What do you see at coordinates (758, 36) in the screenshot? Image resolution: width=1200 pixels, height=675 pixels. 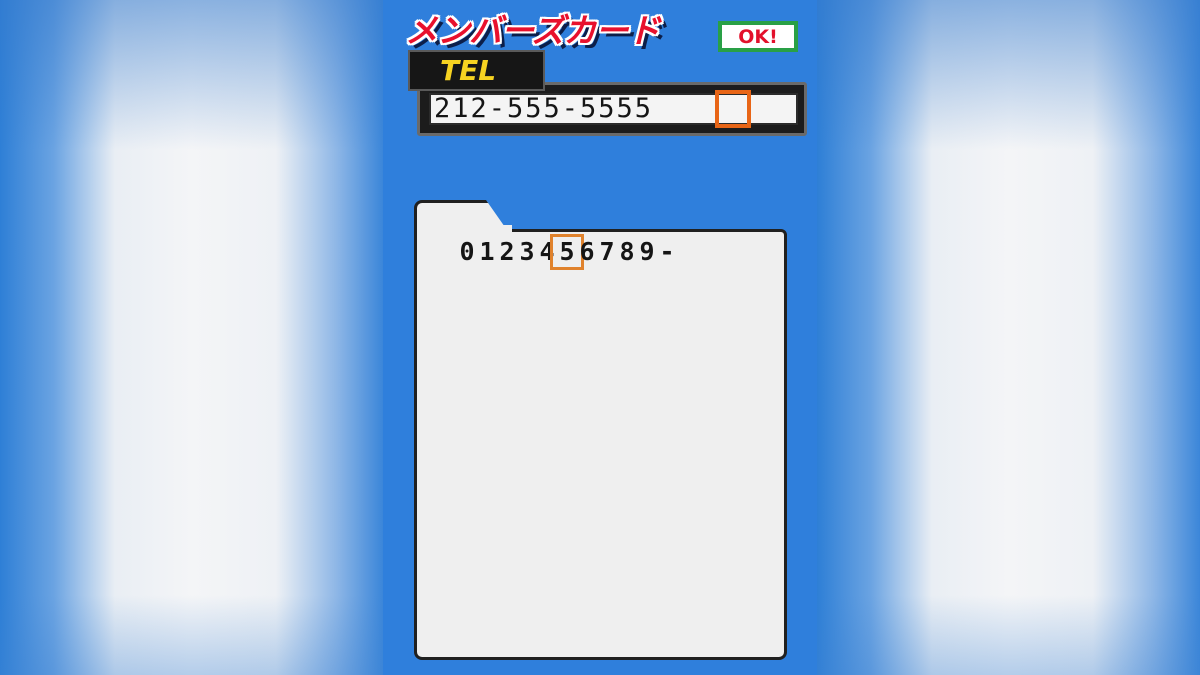 I see `ok-button: OK!` at bounding box center [758, 36].